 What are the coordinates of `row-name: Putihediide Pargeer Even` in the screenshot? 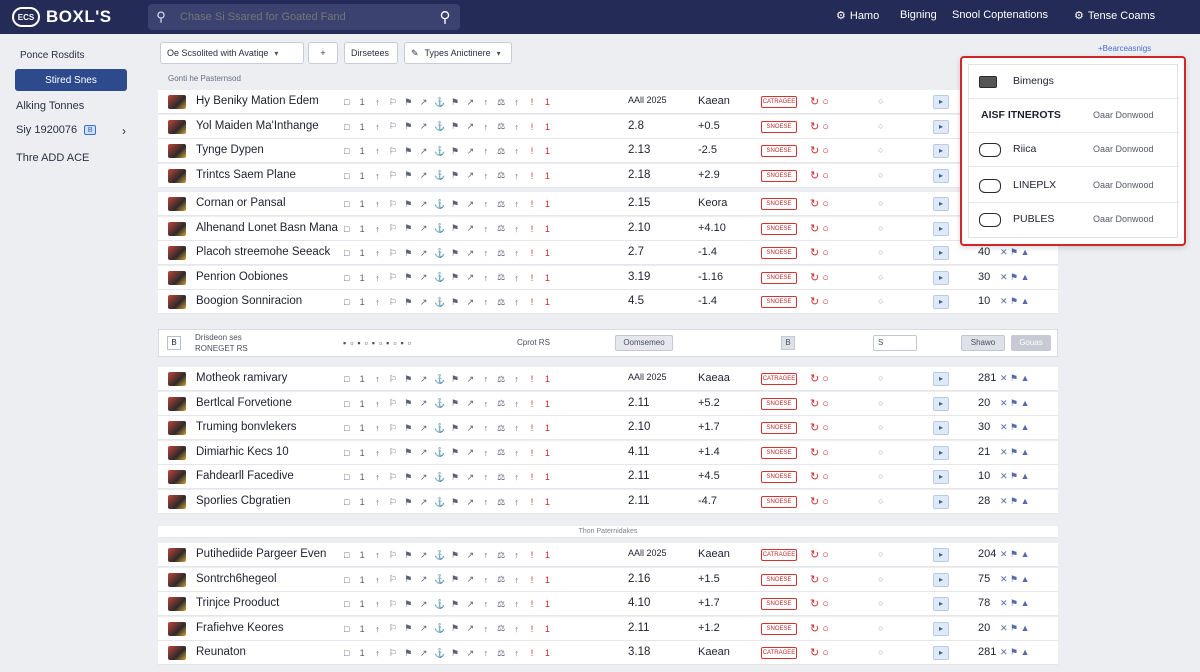 It's located at (271, 554).